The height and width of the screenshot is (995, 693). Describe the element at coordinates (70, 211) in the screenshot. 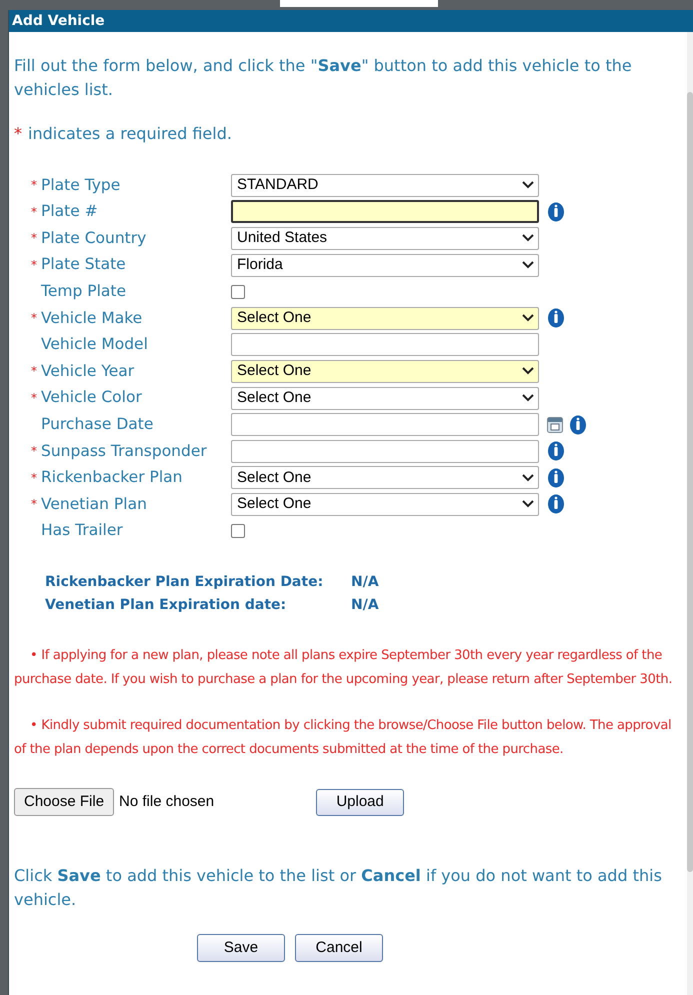

I see `field-label: Plate #` at that location.